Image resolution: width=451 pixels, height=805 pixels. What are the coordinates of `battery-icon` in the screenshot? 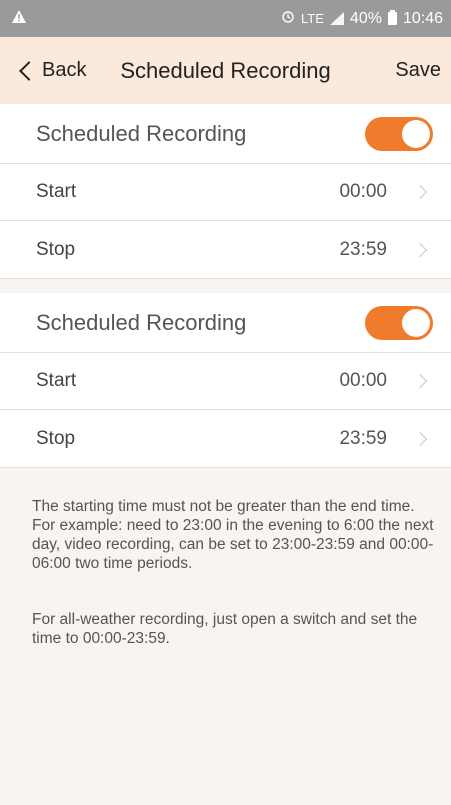 It's located at (392, 17).